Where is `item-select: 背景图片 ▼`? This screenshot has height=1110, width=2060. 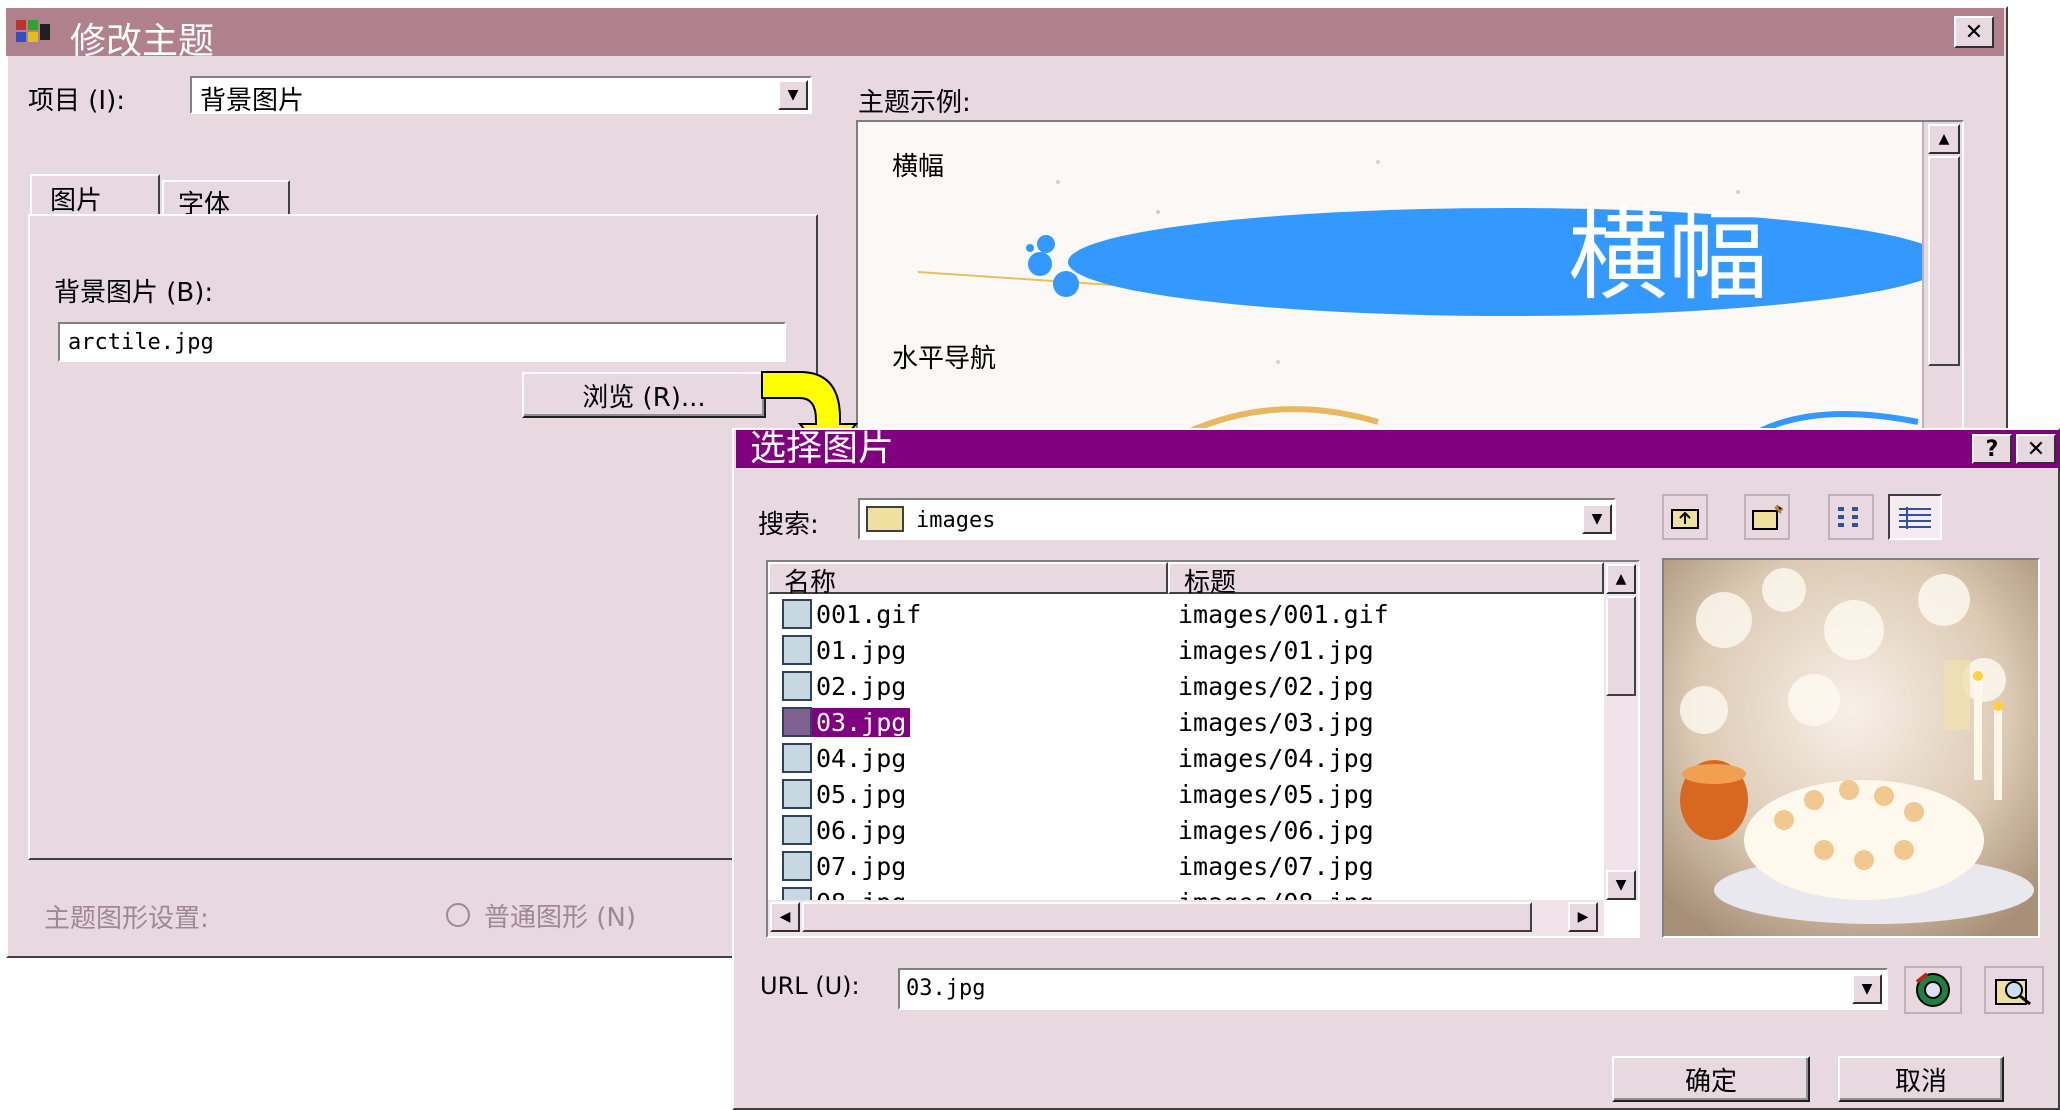 item-select: 背景图片 ▼ is located at coordinates (501, 96).